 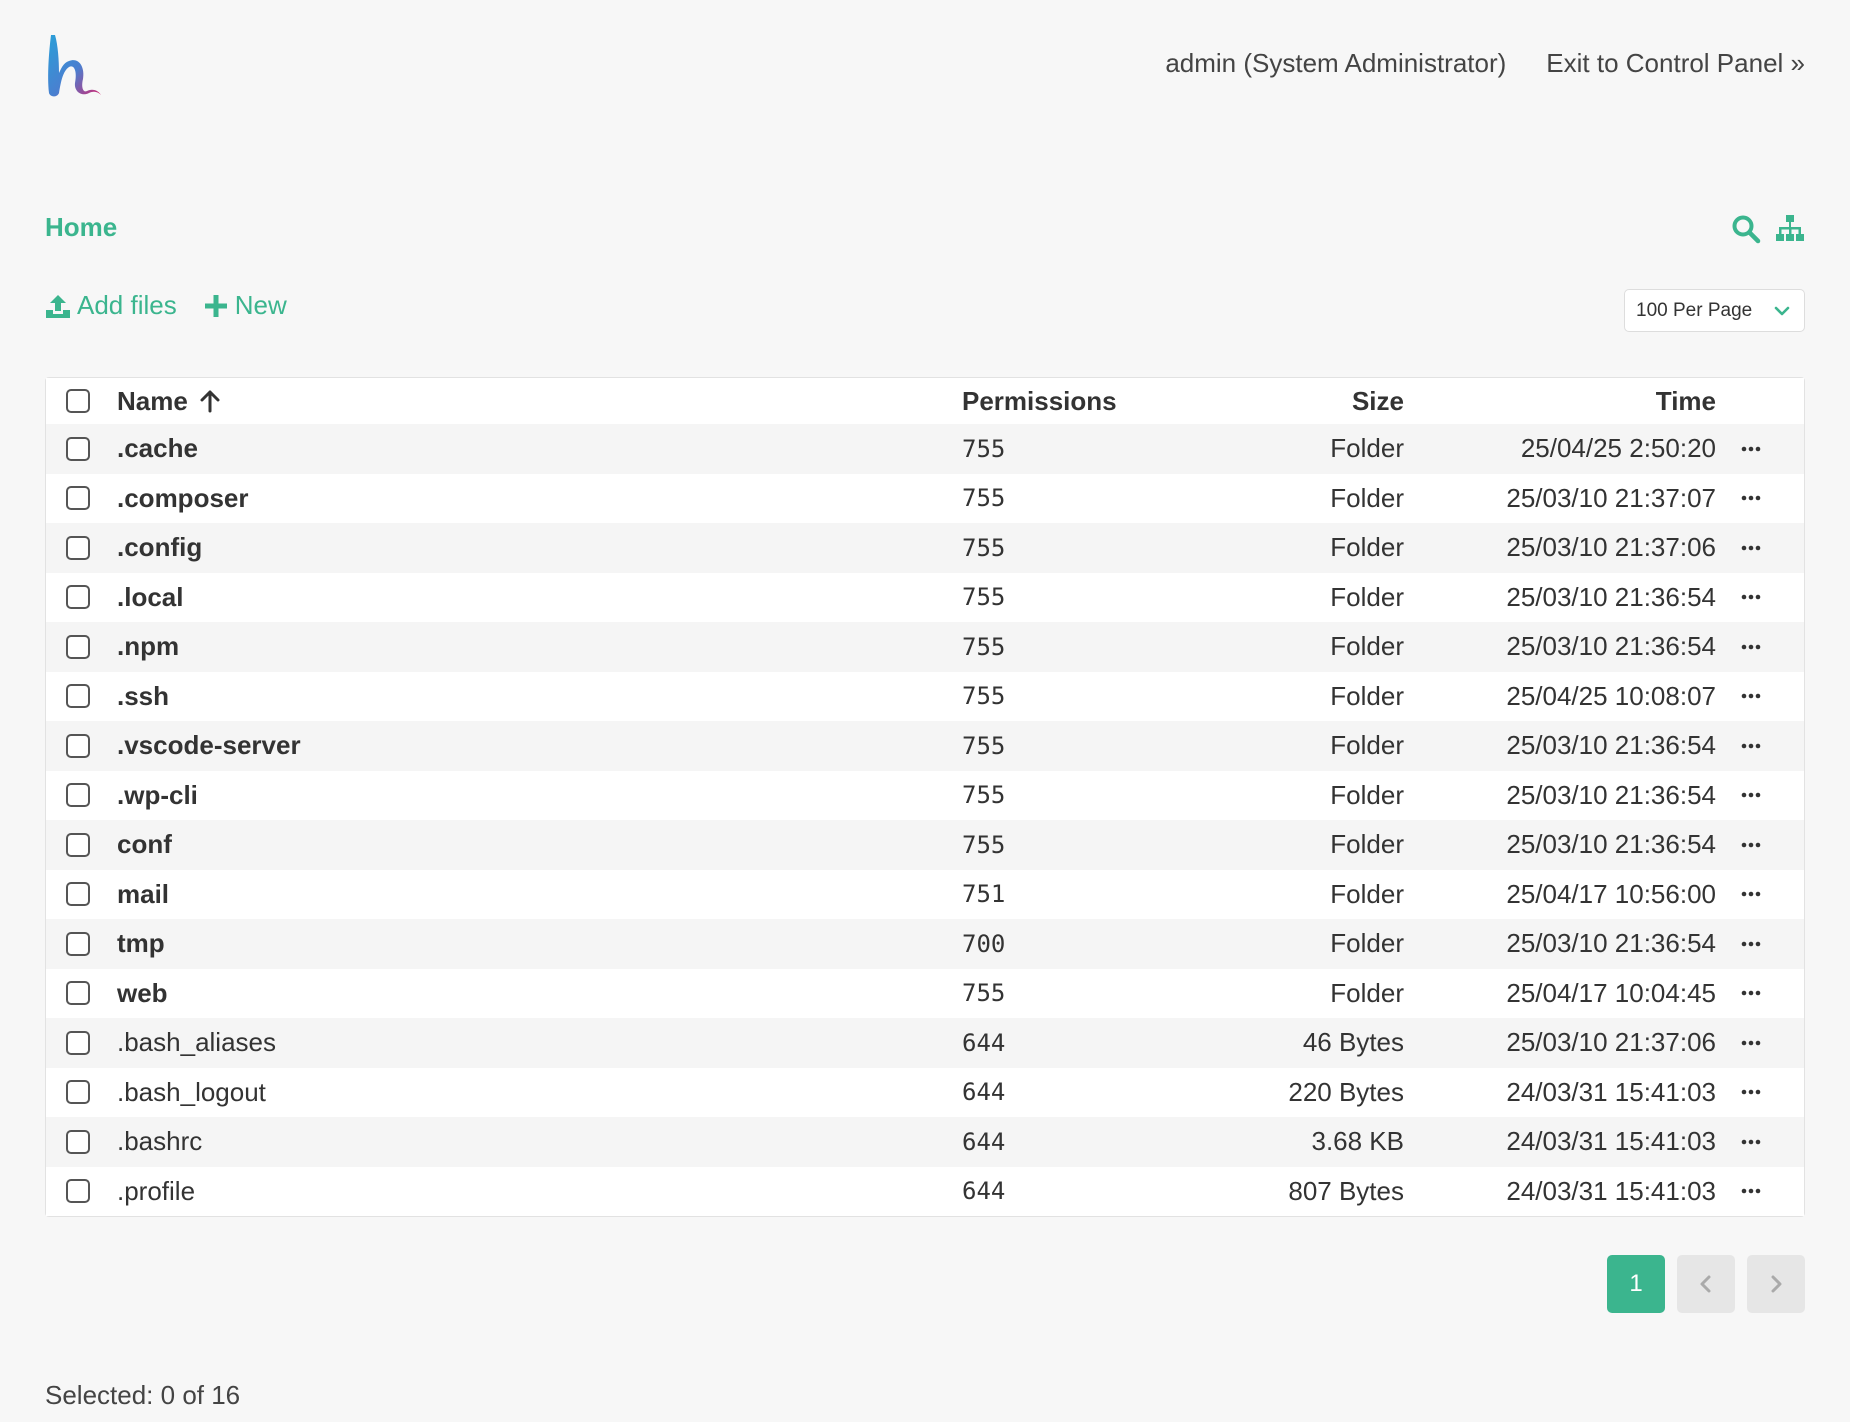 I want to click on table-row: .bashrc 644 3.68 KB 24/03/31 15:41:03, so click(x=925, y=1142).